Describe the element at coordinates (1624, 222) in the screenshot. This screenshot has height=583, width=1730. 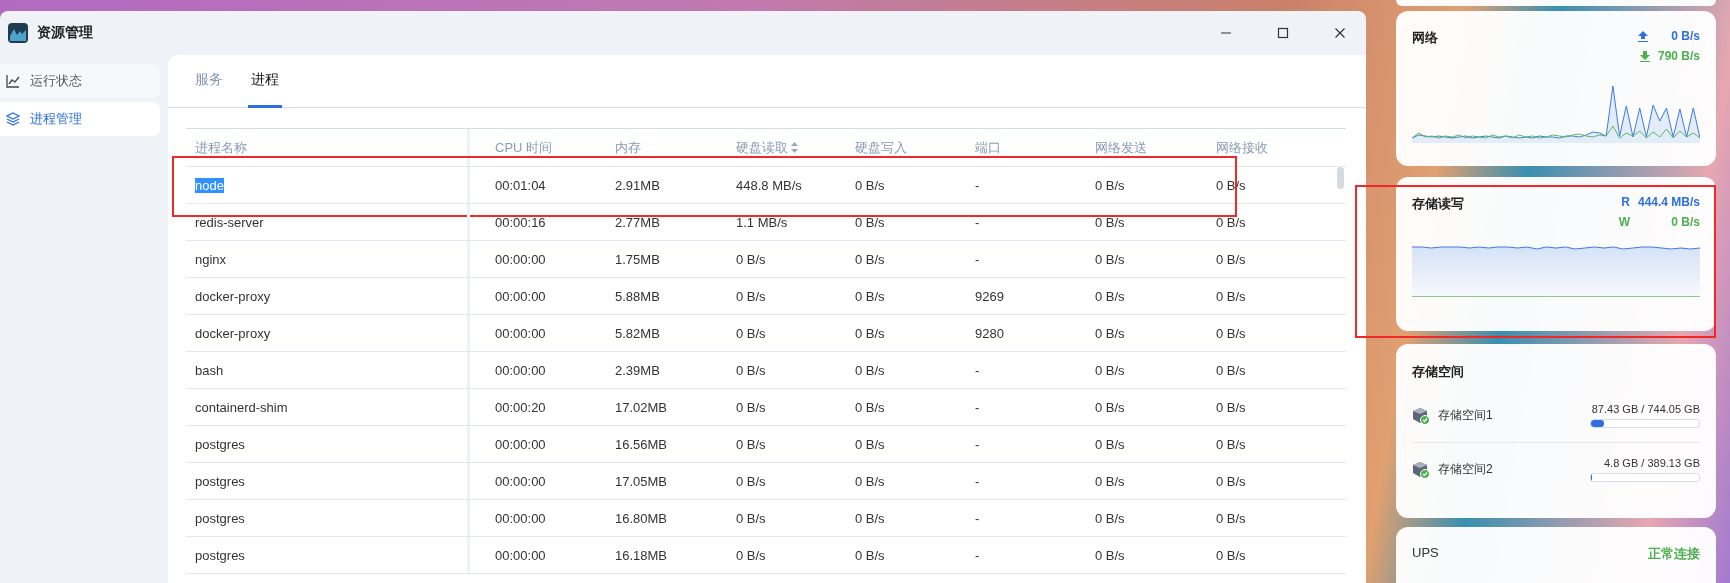
I see `write-label: W` at that location.